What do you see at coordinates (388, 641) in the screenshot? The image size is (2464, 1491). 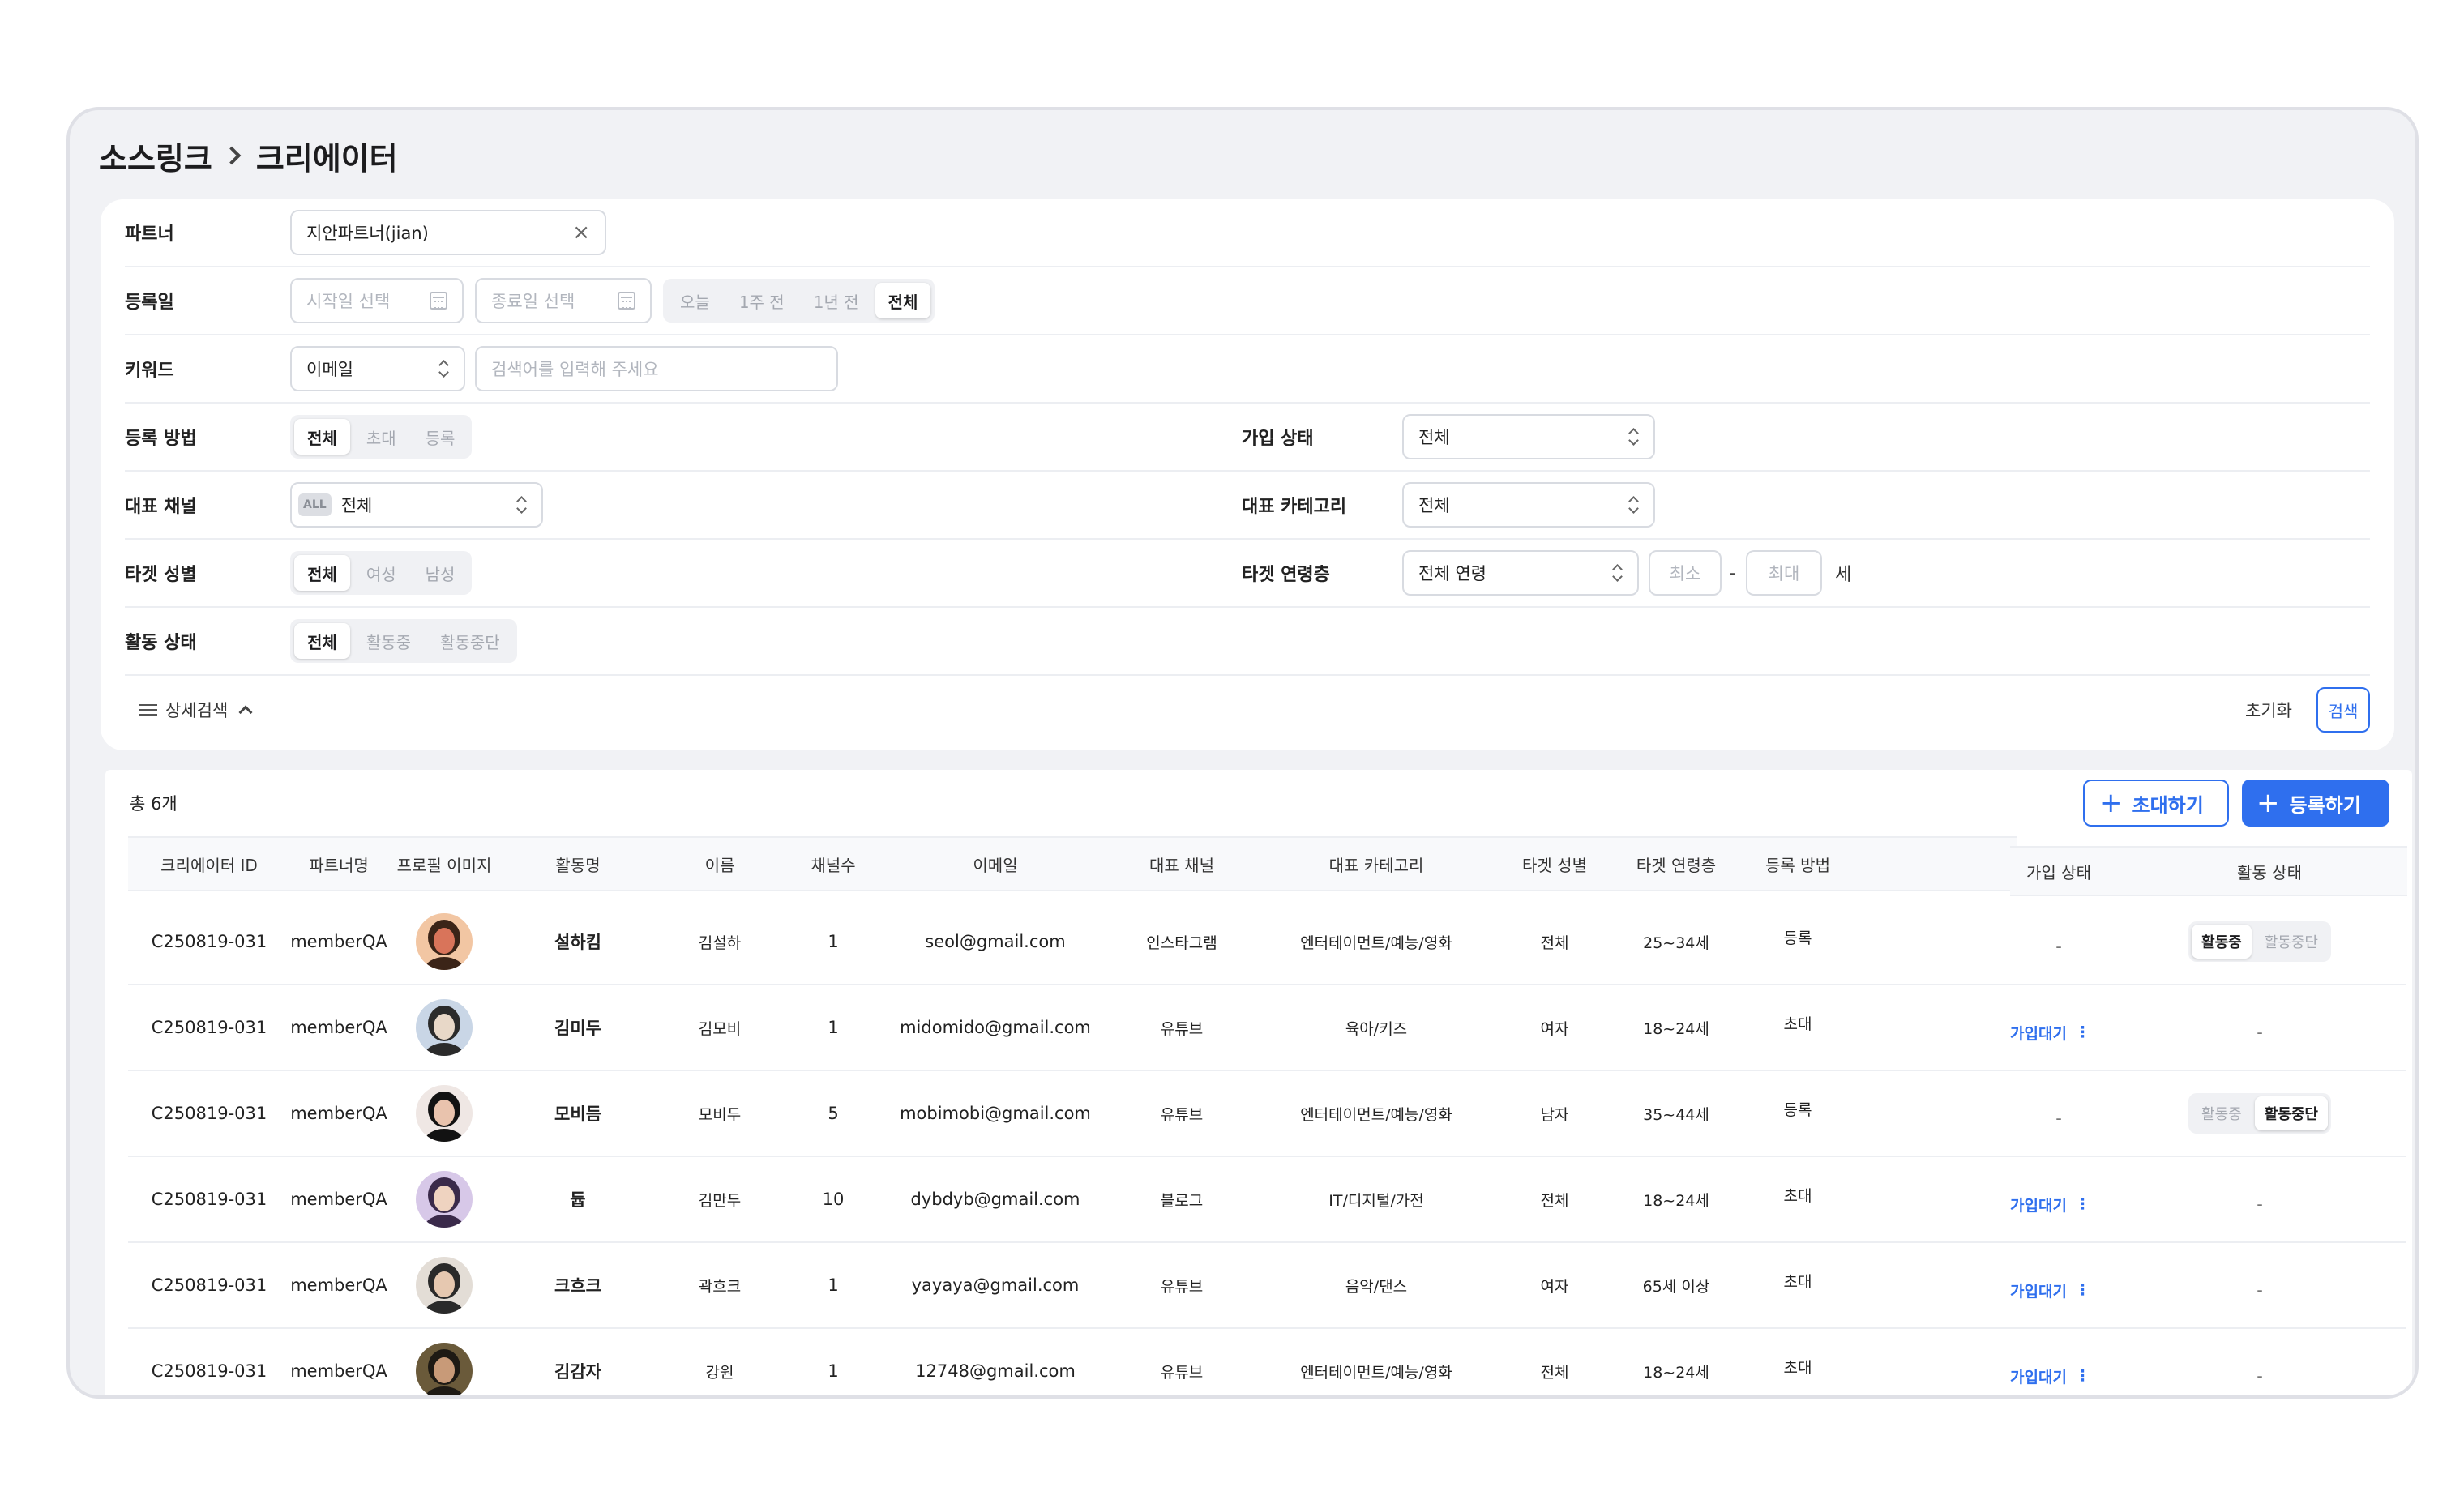 I see `activity-active: 활동중` at bounding box center [388, 641].